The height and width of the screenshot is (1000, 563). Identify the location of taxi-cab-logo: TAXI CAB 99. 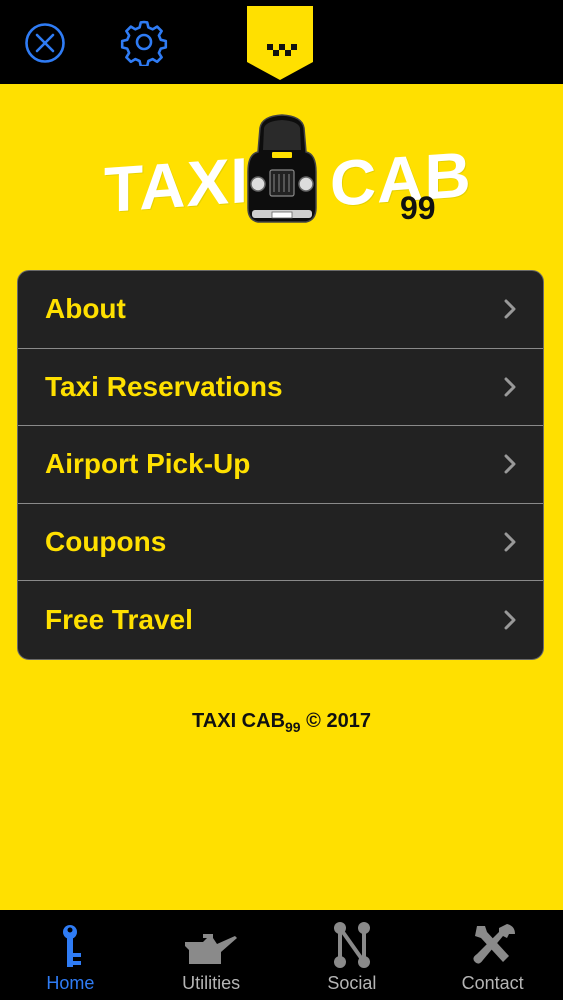
(286, 174).